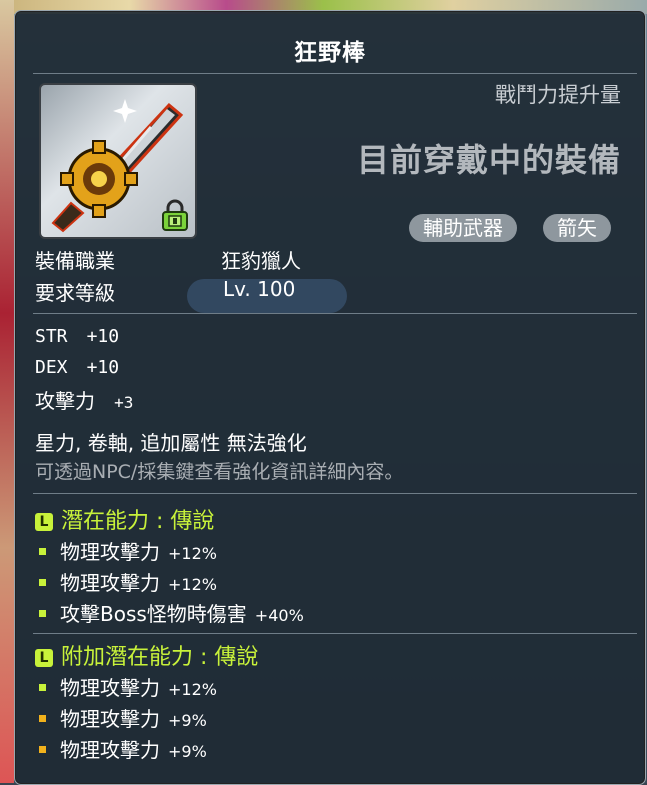 The height and width of the screenshot is (785, 647). What do you see at coordinates (168, 259) in the screenshot?
I see `job-row: 裝備職業 狂豹獵人` at bounding box center [168, 259].